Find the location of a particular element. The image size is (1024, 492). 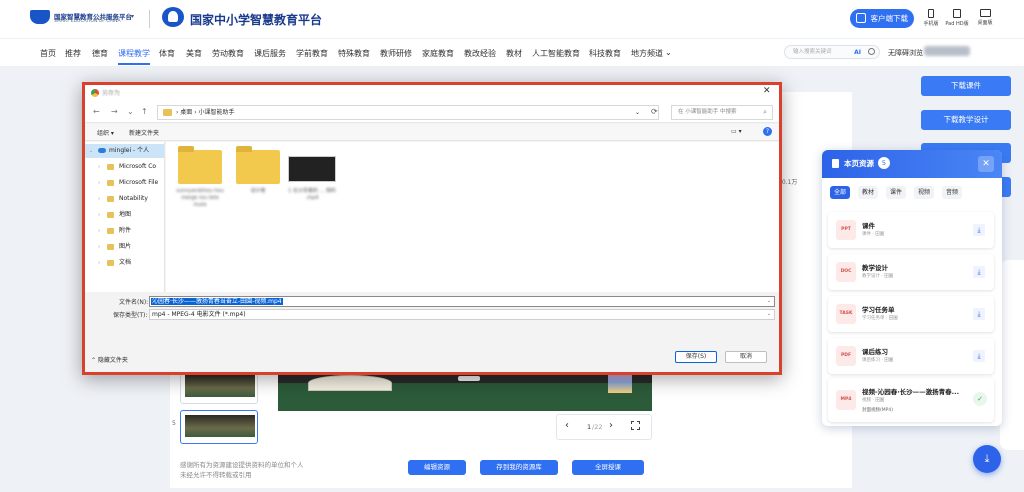

save-button: 保存(S) is located at coordinates (696, 357).